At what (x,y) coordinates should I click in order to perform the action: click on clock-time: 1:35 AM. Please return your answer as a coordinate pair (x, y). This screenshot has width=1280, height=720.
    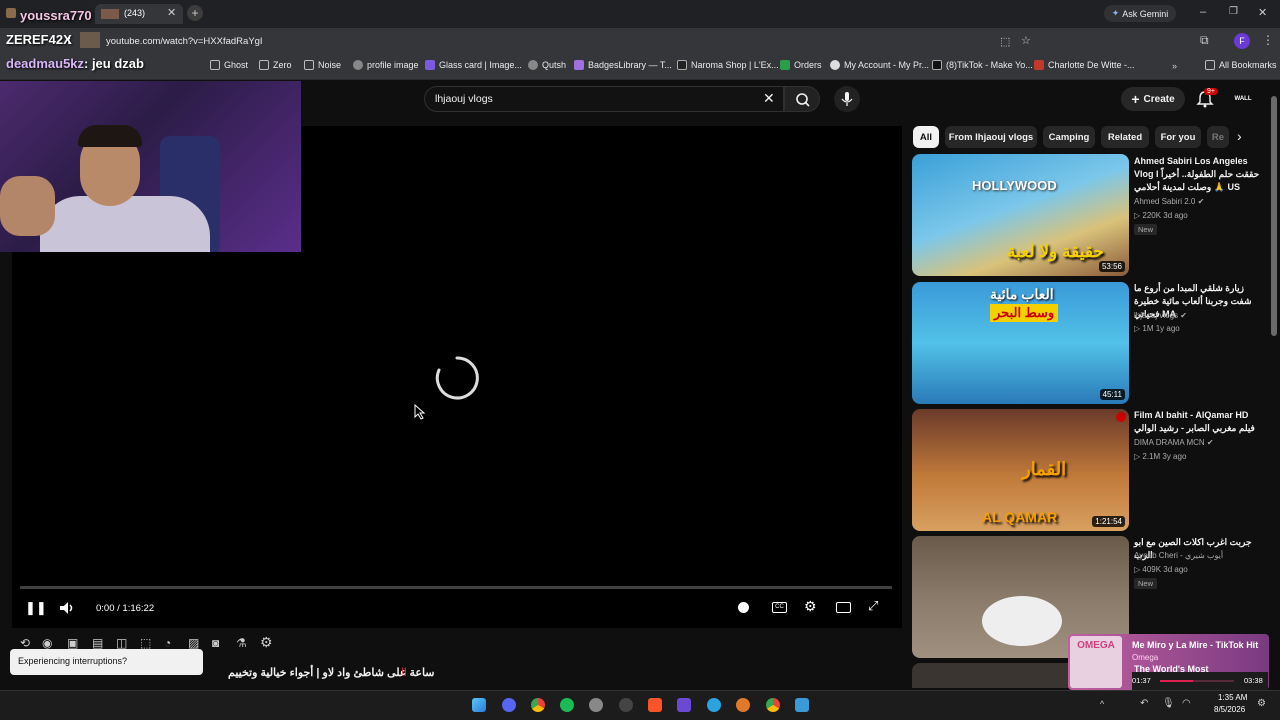
    Looking at the image, I should click on (1232, 697).